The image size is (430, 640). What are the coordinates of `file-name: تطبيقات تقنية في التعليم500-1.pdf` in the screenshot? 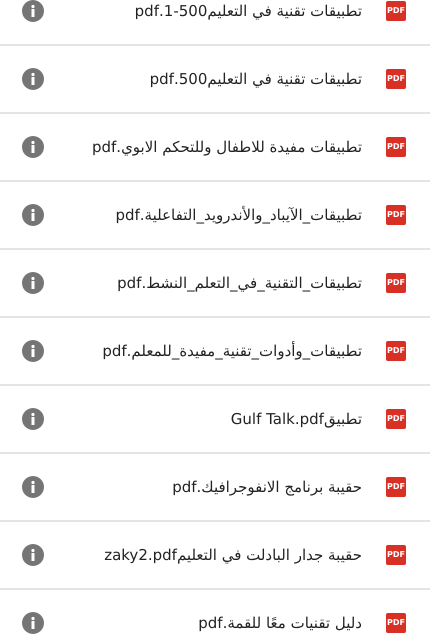 It's located at (248, 11).